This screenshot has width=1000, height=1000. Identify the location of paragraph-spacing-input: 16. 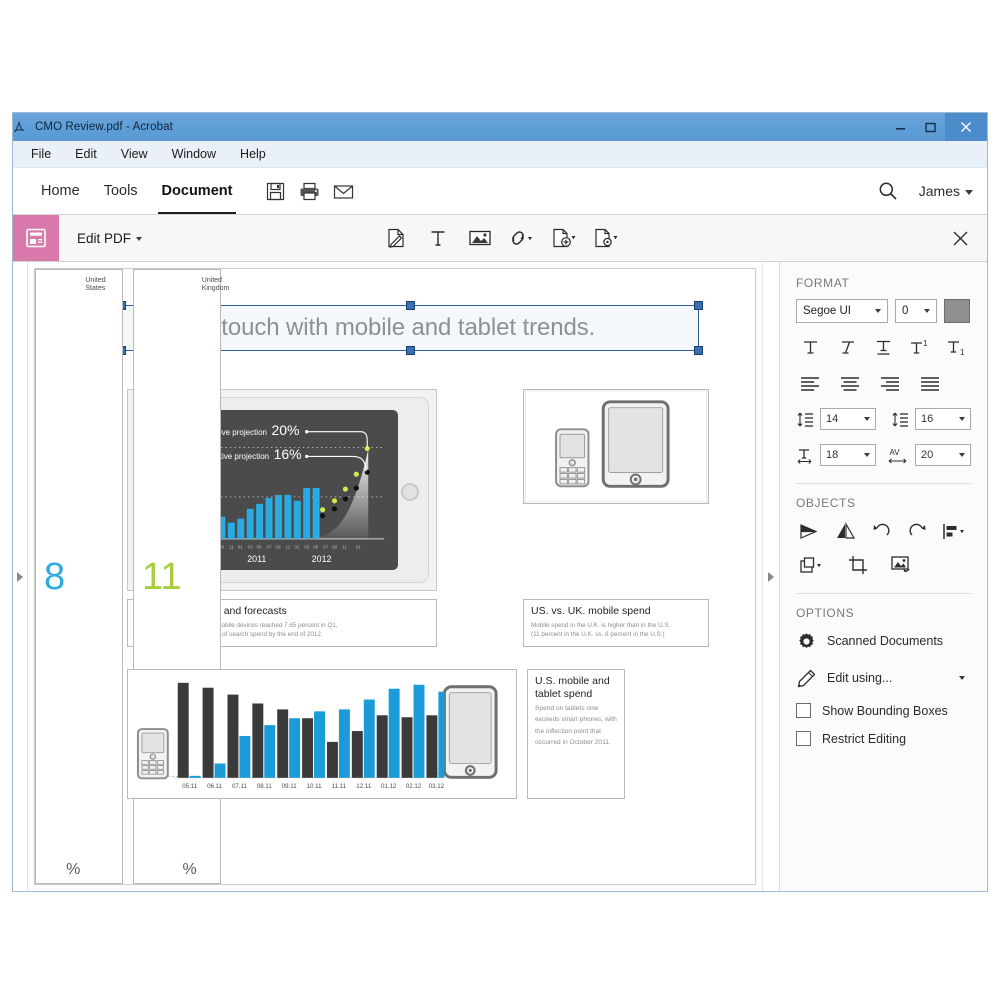
(943, 419).